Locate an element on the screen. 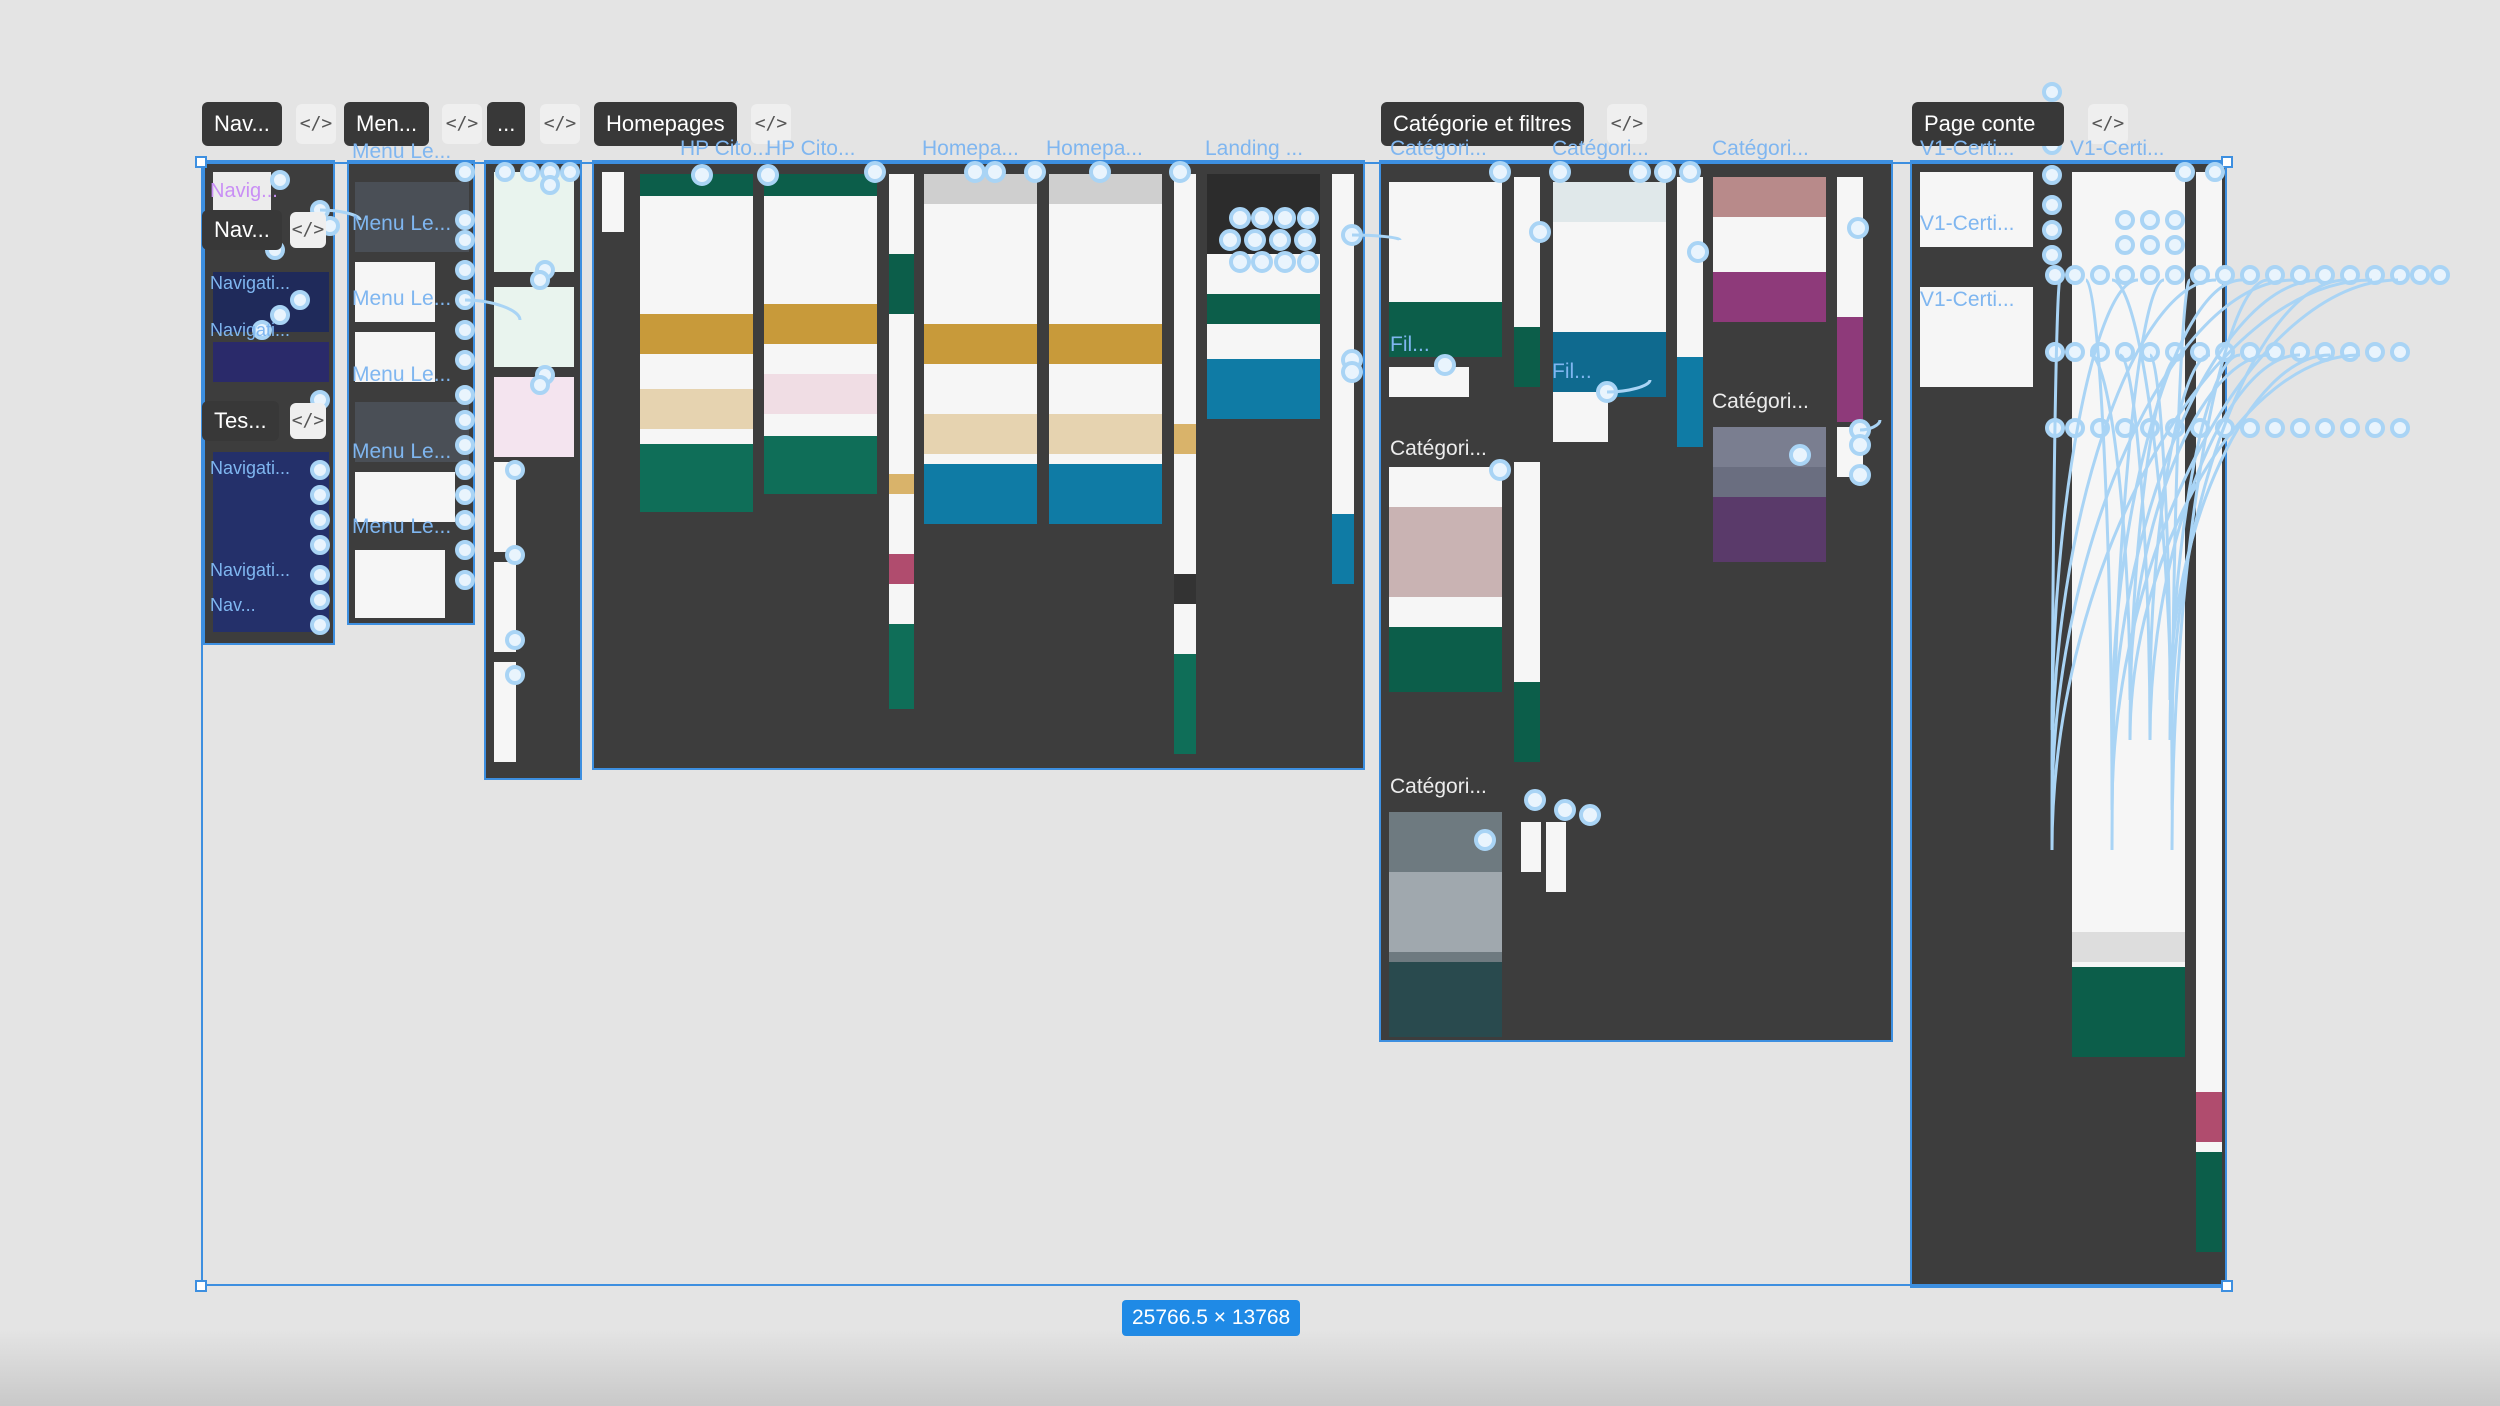 This screenshot has height=1406, width=2500. section-homepages is located at coordinates (978, 465).